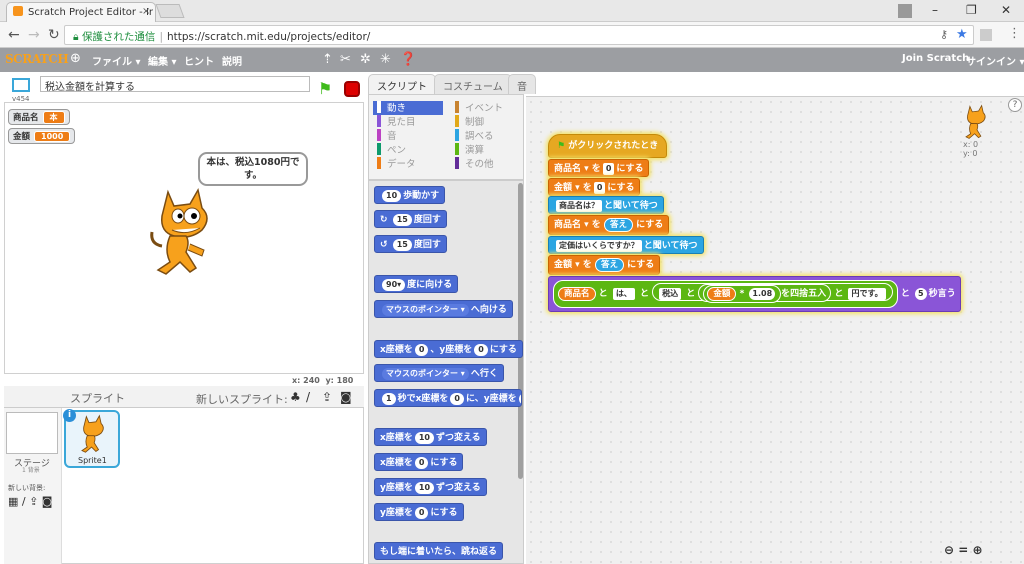 Image resolution: width=1024 pixels, height=564 pixels. Describe the element at coordinates (448, 349) in the screenshot. I see `block-goto-xy: x座標を 0 、y座標を 0 にする` at that location.